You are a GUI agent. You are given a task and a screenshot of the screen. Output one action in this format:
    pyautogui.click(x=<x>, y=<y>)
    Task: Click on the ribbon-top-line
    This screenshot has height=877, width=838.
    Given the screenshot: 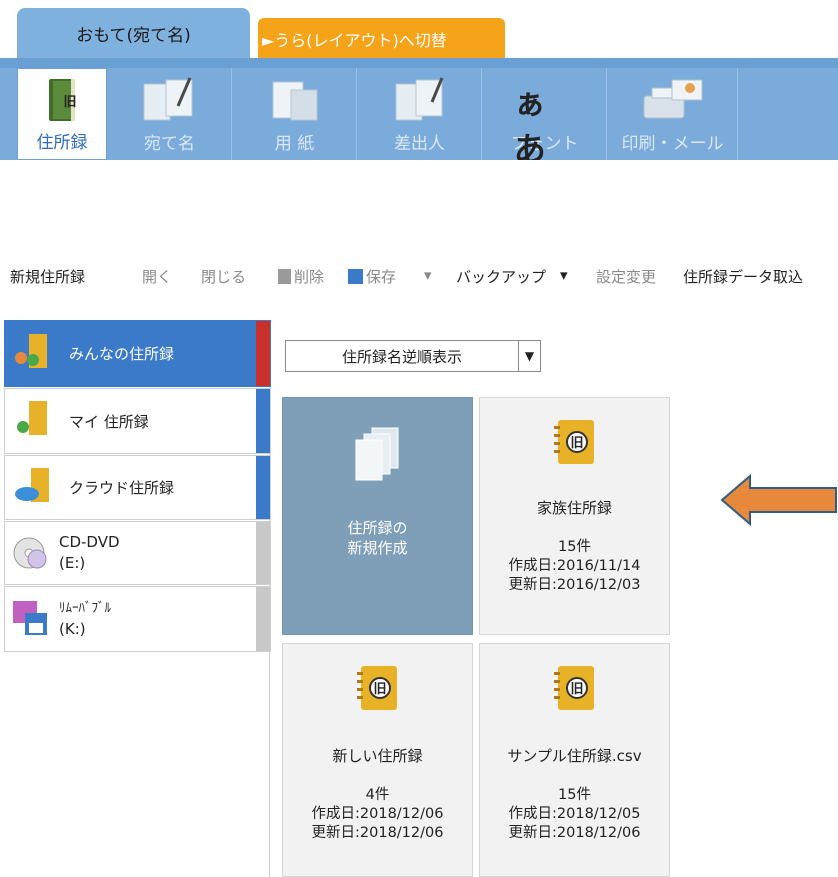 What is the action you would take?
    pyautogui.click(x=419, y=63)
    